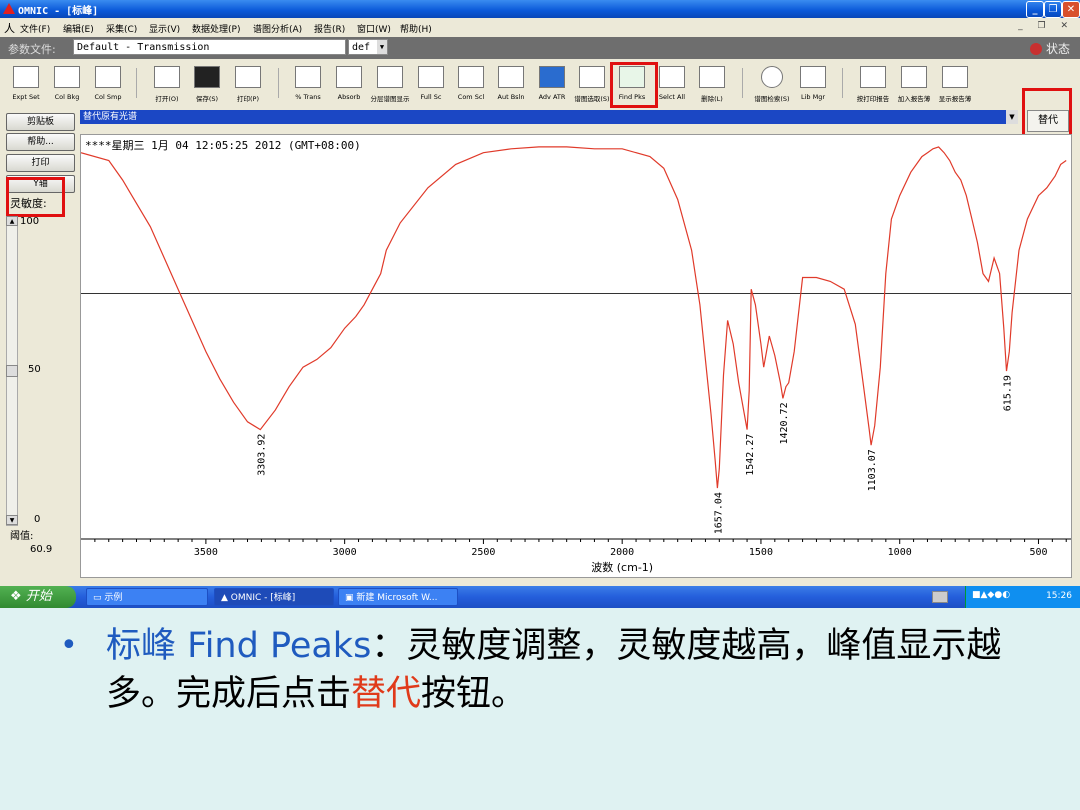 This screenshot has height=810, width=1080. I want to click on peak-label: 3303.92, so click(261, 455).